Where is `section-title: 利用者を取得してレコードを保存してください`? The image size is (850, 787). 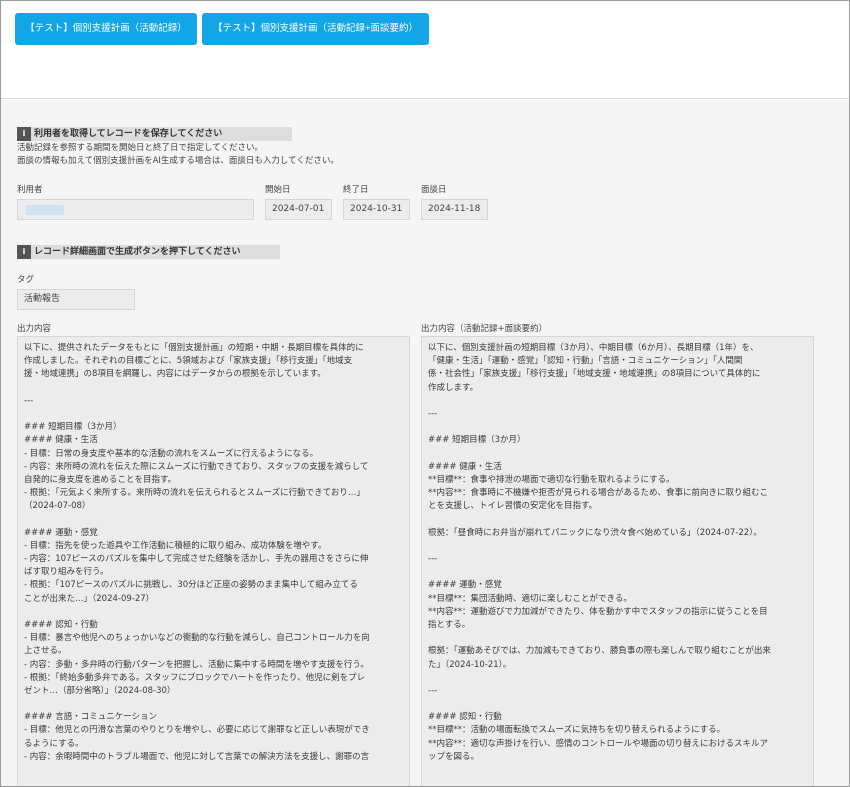 section-title: 利用者を取得してレコードを保存してください is located at coordinates (128, 134).